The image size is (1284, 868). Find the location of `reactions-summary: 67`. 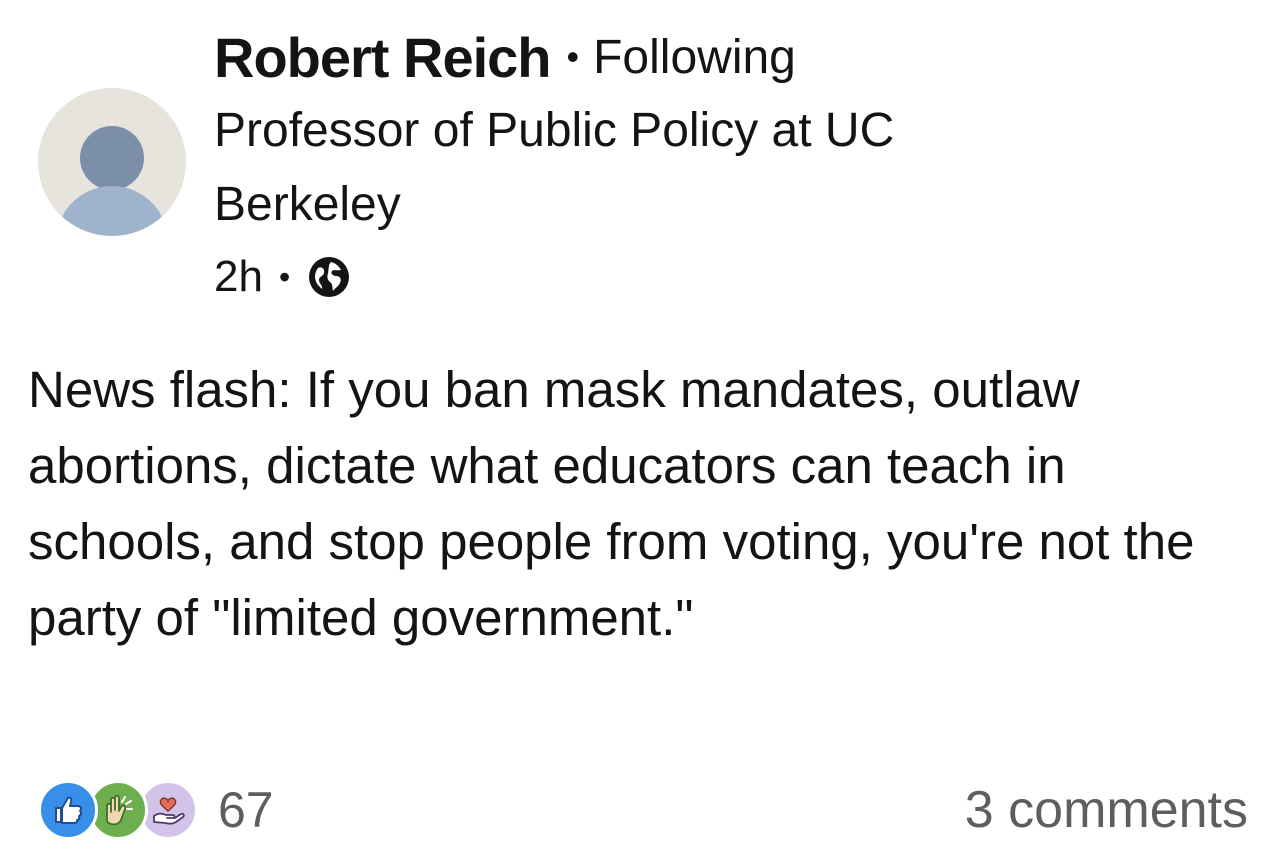

reactions-summary: 67 is located at coordinates (156, 810).